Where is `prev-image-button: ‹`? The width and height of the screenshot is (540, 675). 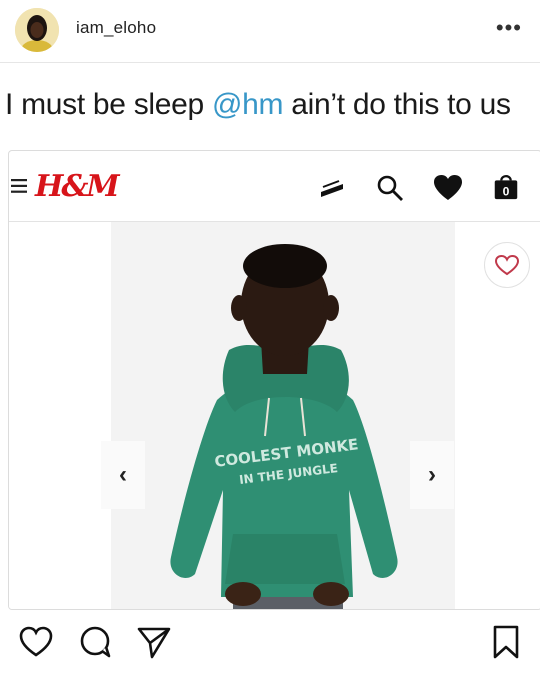
prev-image-button: ‹ is located at coordinates (123, 475).